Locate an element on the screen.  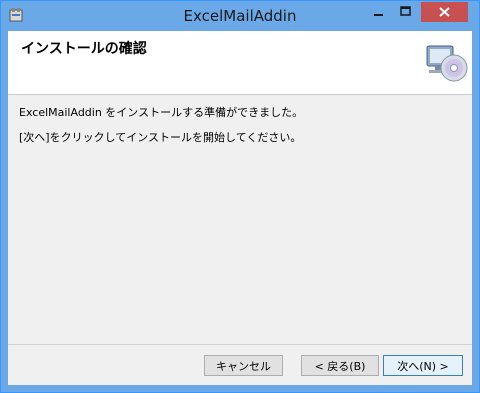
computer-cd-icon is located at coordinates (446, 63).